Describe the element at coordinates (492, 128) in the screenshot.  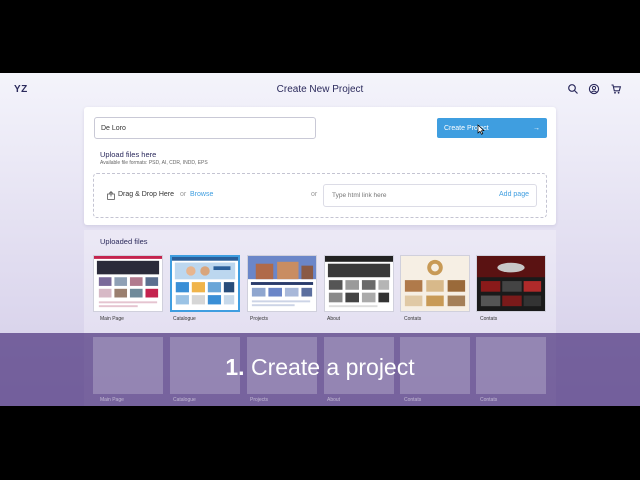
I see `create-project-button: Create Project →` at that location.